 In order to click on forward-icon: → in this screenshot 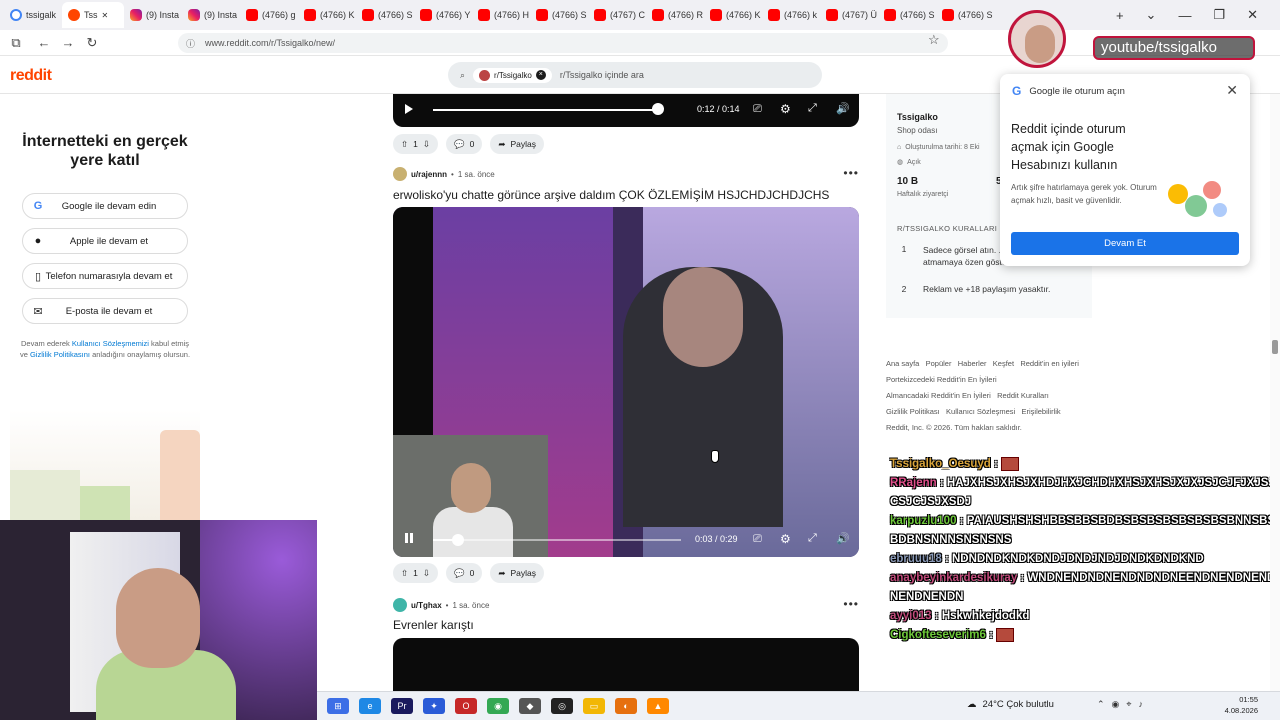, I will do `click(68, 42)`.